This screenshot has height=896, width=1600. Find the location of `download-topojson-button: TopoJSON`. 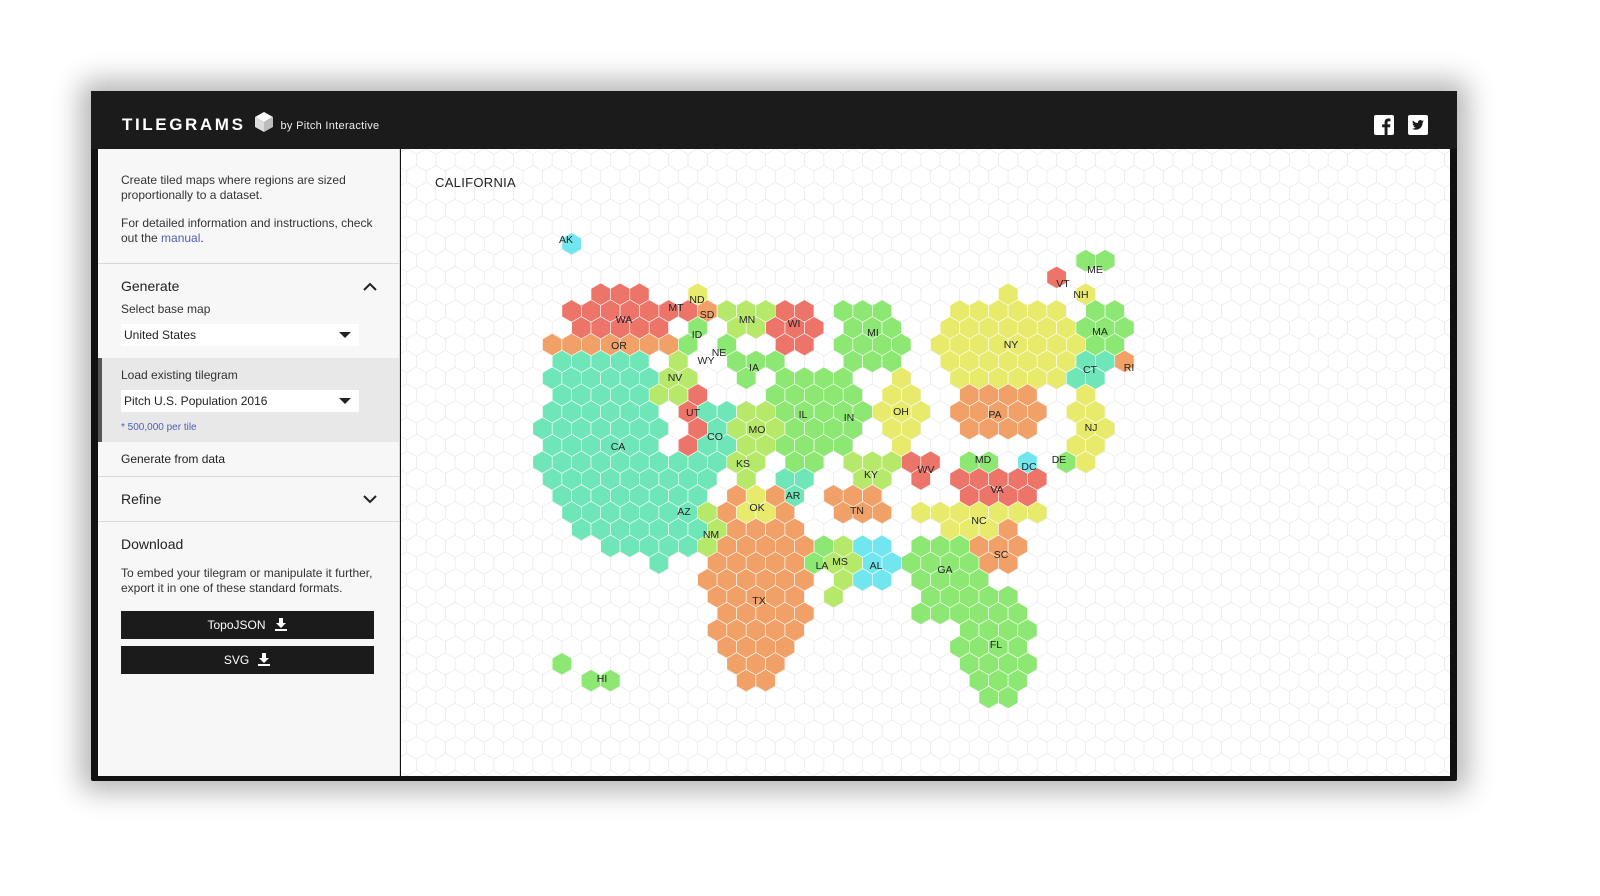

download-topojson-button: TopoJSON is located at coordinates (247, 625).